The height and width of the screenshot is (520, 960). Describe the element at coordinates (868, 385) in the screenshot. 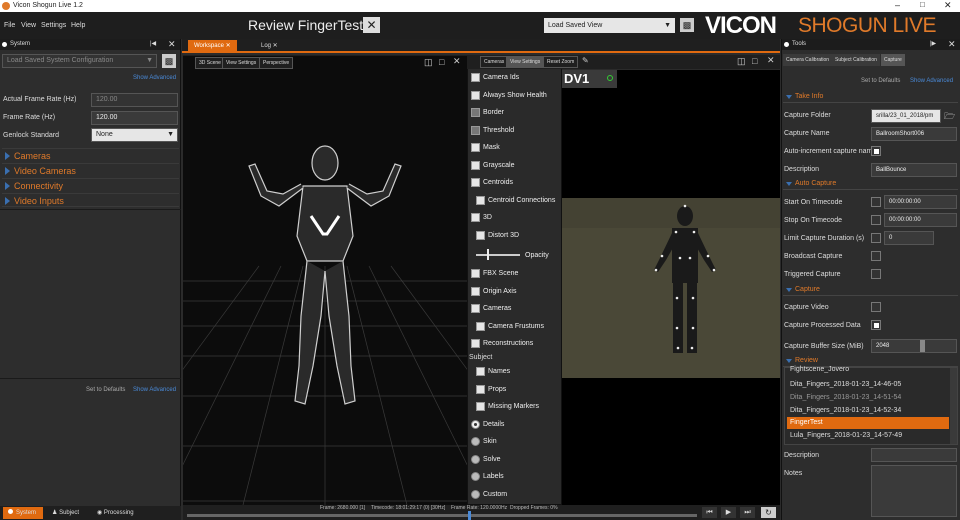

I see `review-item: Dita_Fingers_2018-01-23_14-46-05` at that location.